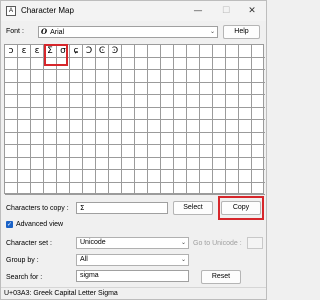 This screenshot has height=300, width=320. What do you see at coordinates (241, 32) in the screenshot?
I see `help-button: Help` at bounding box center [241, 32].